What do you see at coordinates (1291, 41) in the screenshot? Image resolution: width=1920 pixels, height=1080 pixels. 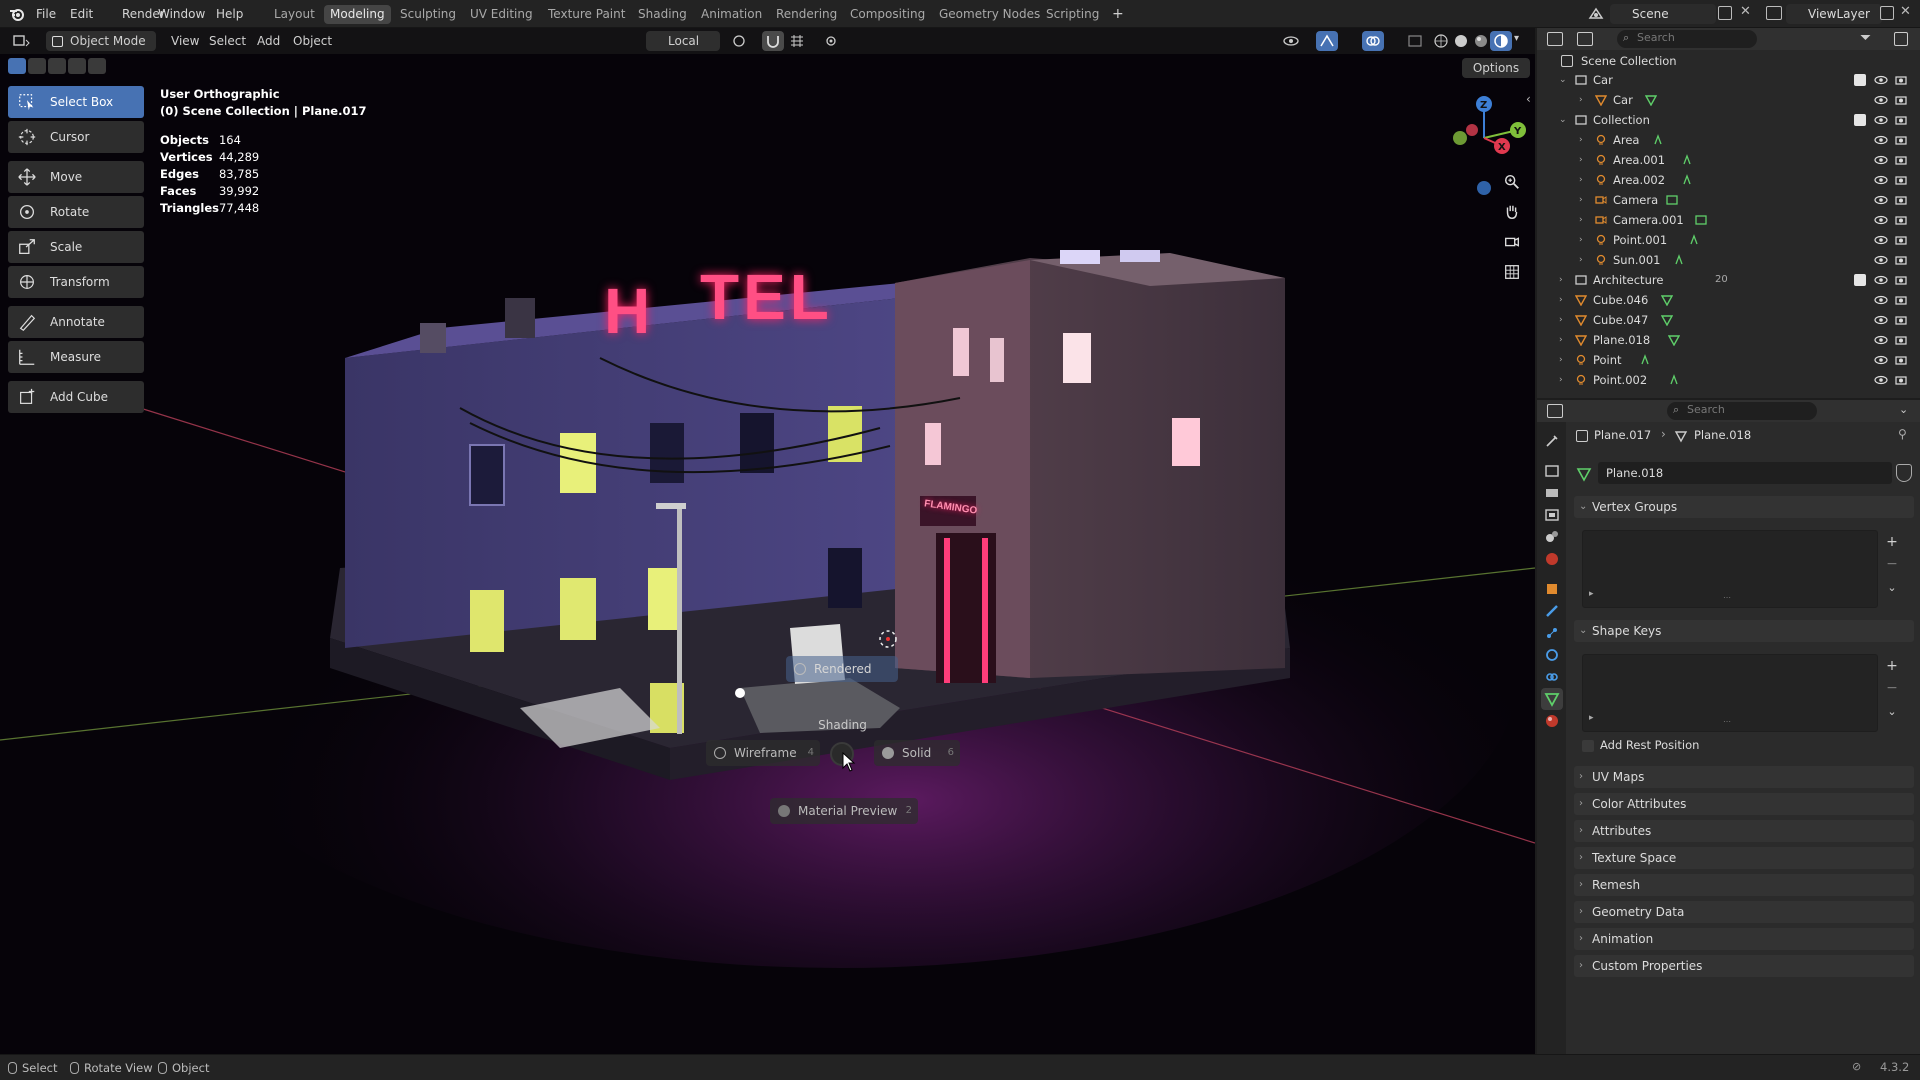 I see `visibility-icon` at bounding box center [1291, 41].